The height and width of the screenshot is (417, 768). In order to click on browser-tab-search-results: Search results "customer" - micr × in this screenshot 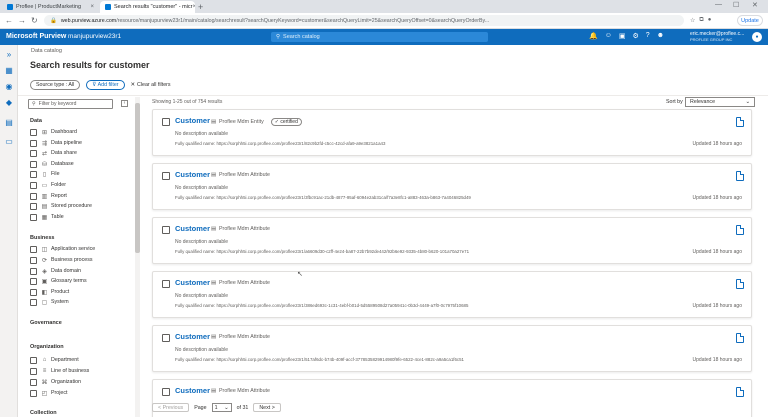, I will do `click(147, 7)`.